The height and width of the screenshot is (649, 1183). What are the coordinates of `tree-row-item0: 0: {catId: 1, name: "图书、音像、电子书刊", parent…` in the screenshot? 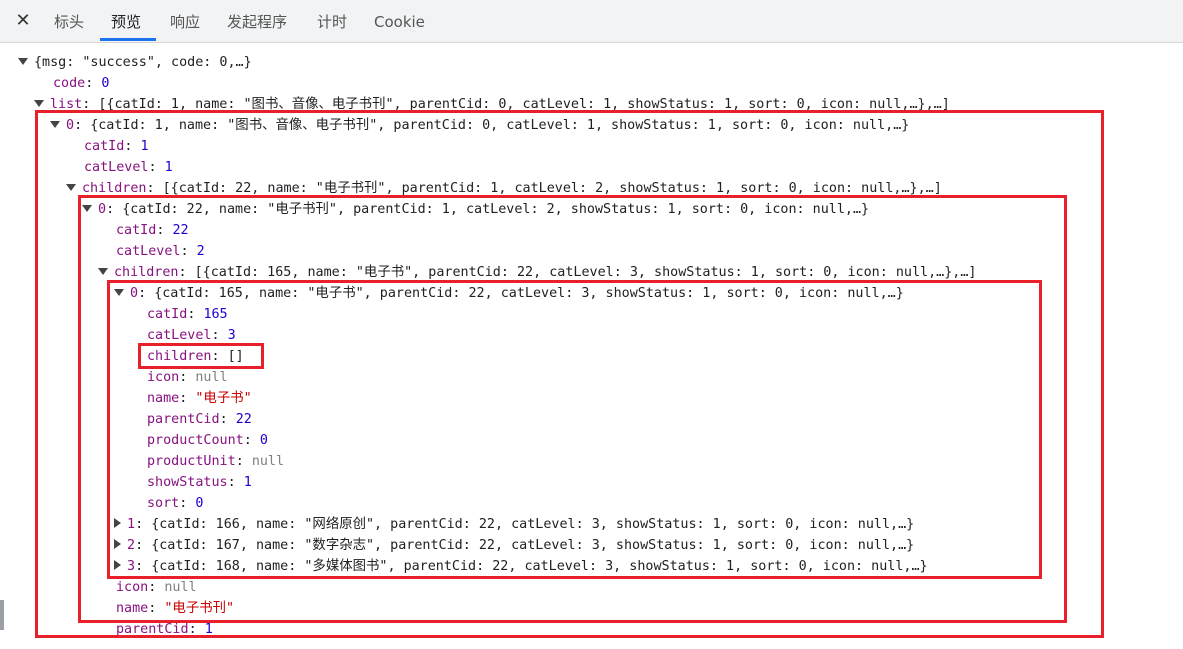 It's located at (479, 125).